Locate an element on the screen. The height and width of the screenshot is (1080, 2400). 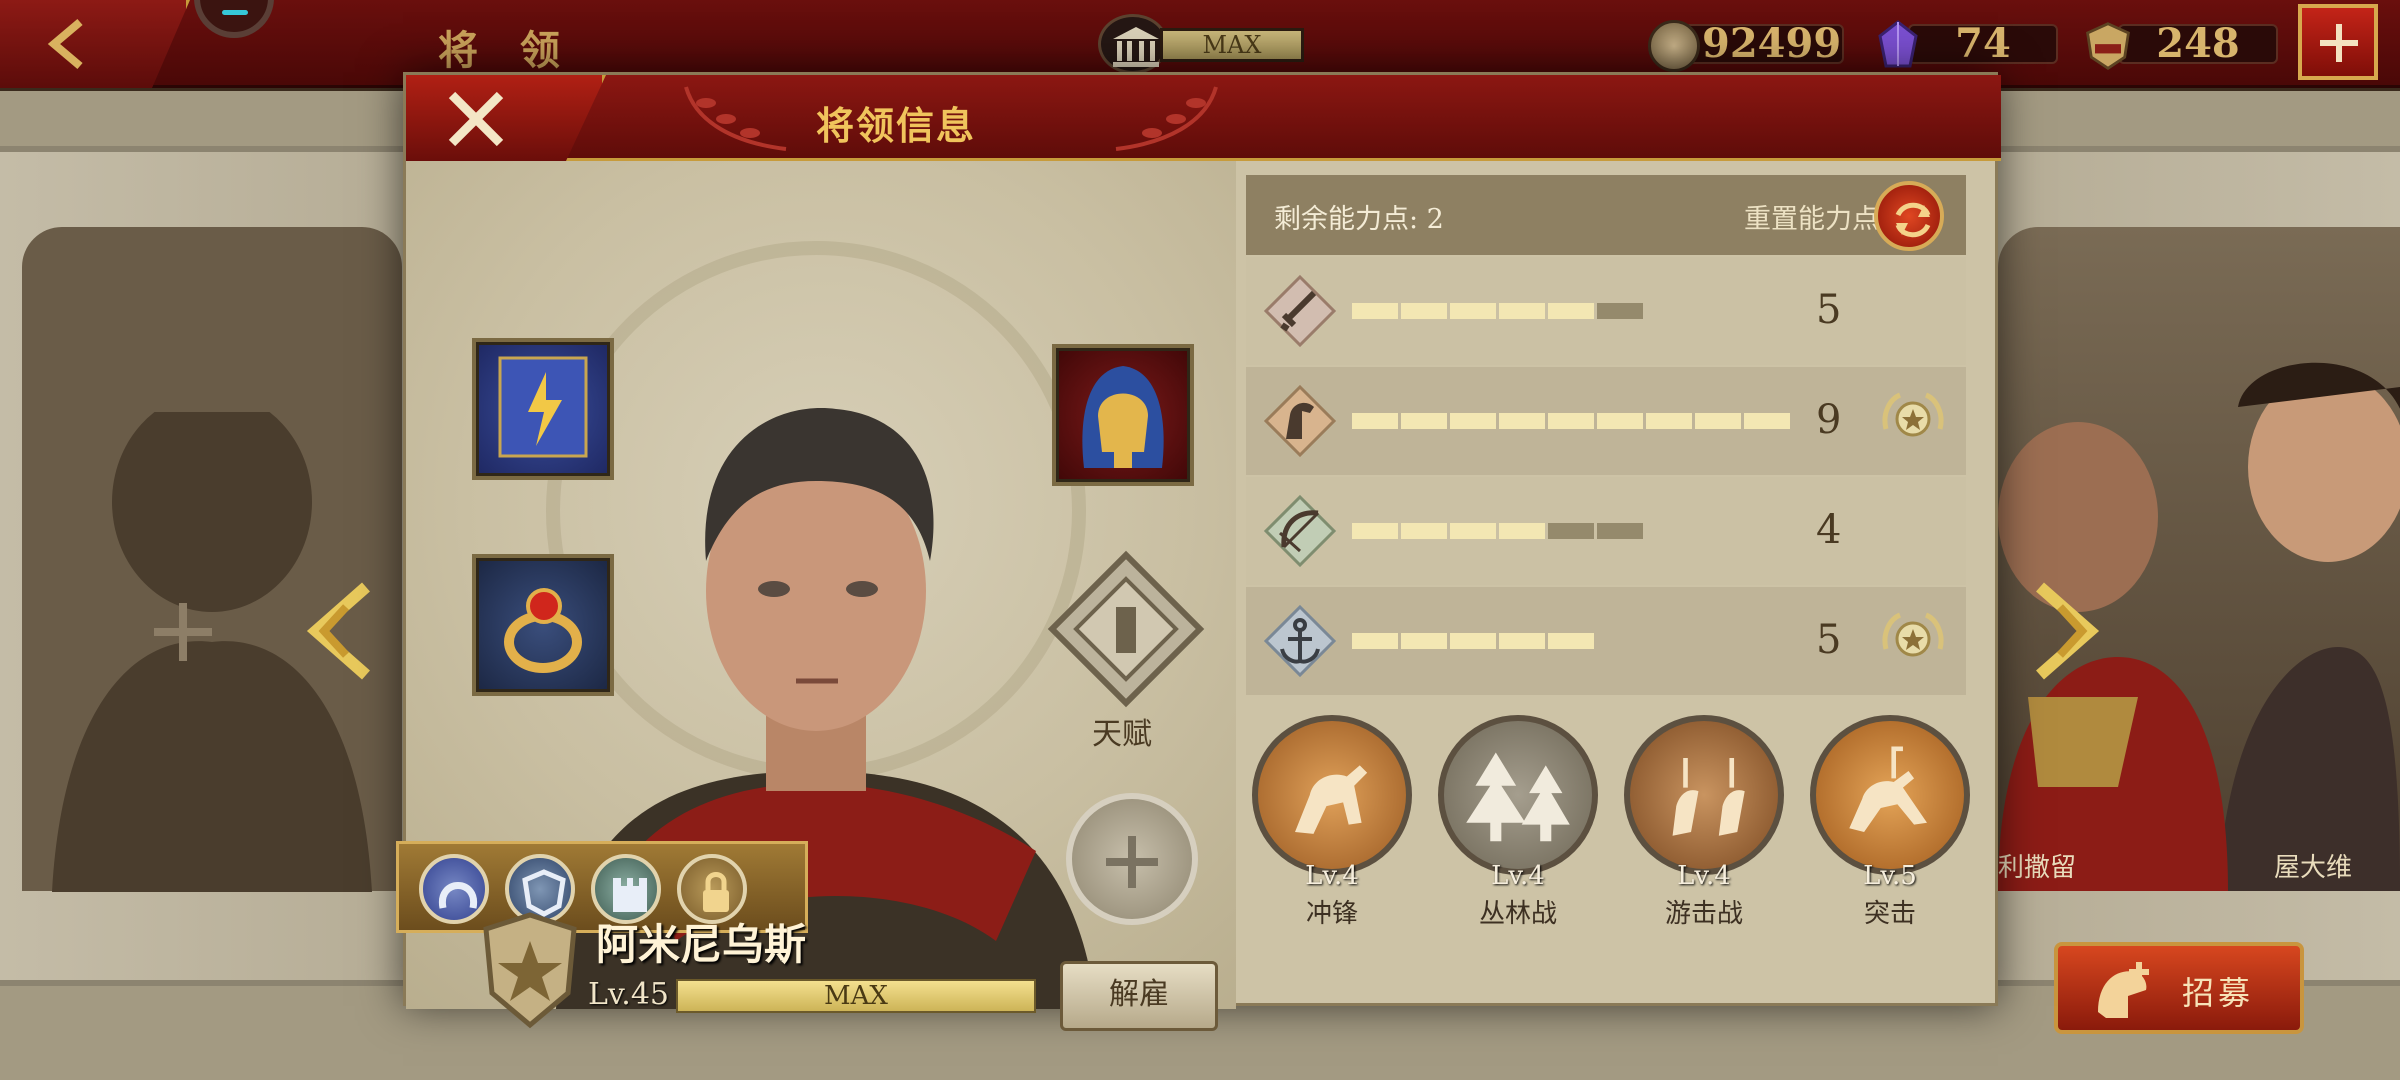
coin-counter: 92499 is located at coordinates (1746, 46).